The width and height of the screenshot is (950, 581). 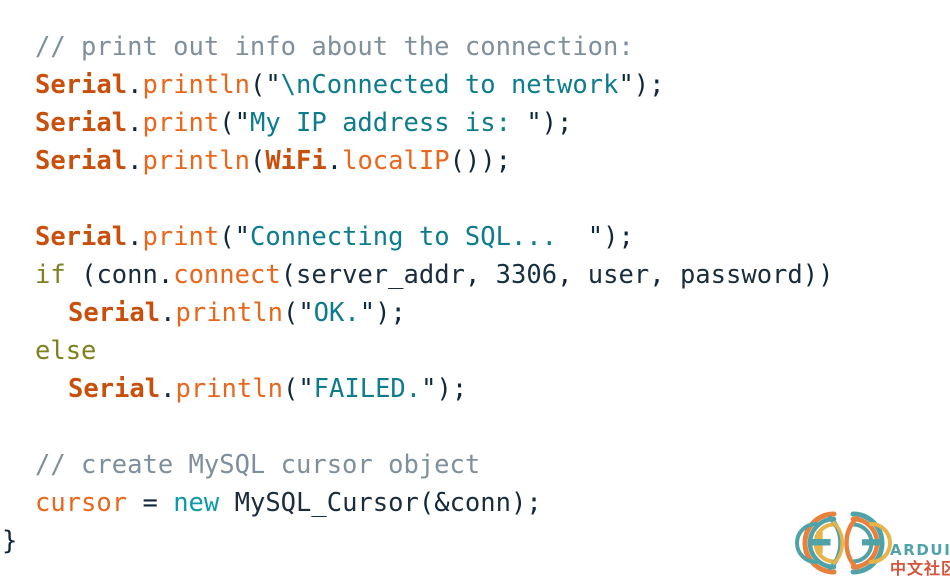 I want to click on code-token-punct, so click(x=226, y=503).